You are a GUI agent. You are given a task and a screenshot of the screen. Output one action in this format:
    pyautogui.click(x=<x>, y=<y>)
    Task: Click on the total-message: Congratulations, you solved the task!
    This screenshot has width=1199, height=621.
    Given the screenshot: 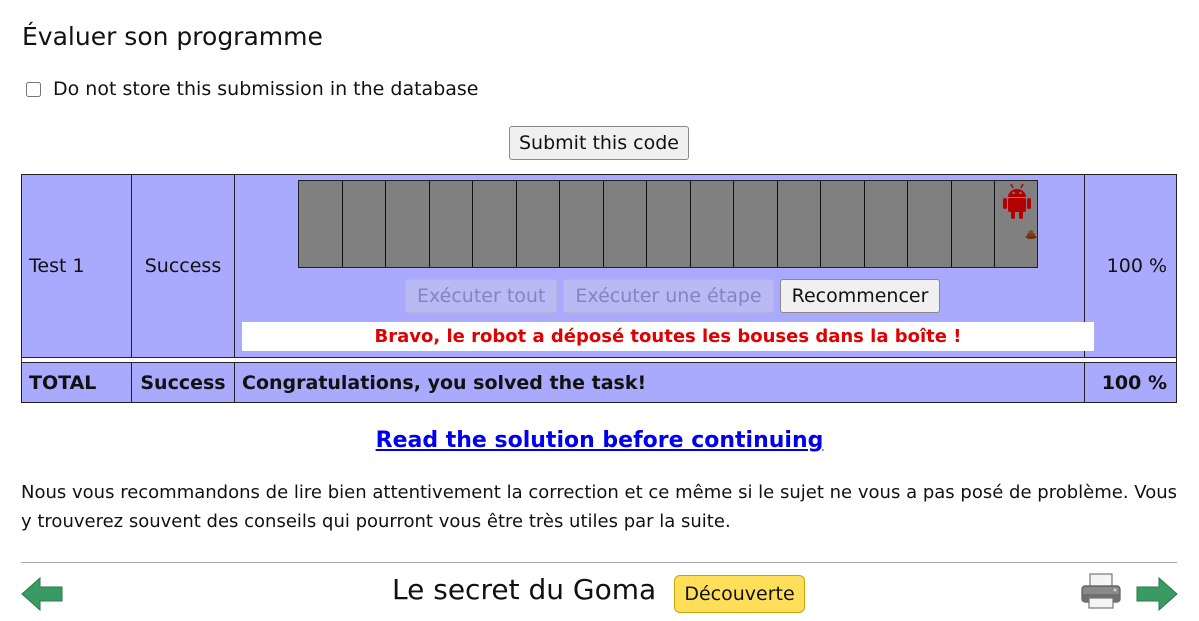 What is the action you would take?
    pyautogui.click(x=659, y=382)
    